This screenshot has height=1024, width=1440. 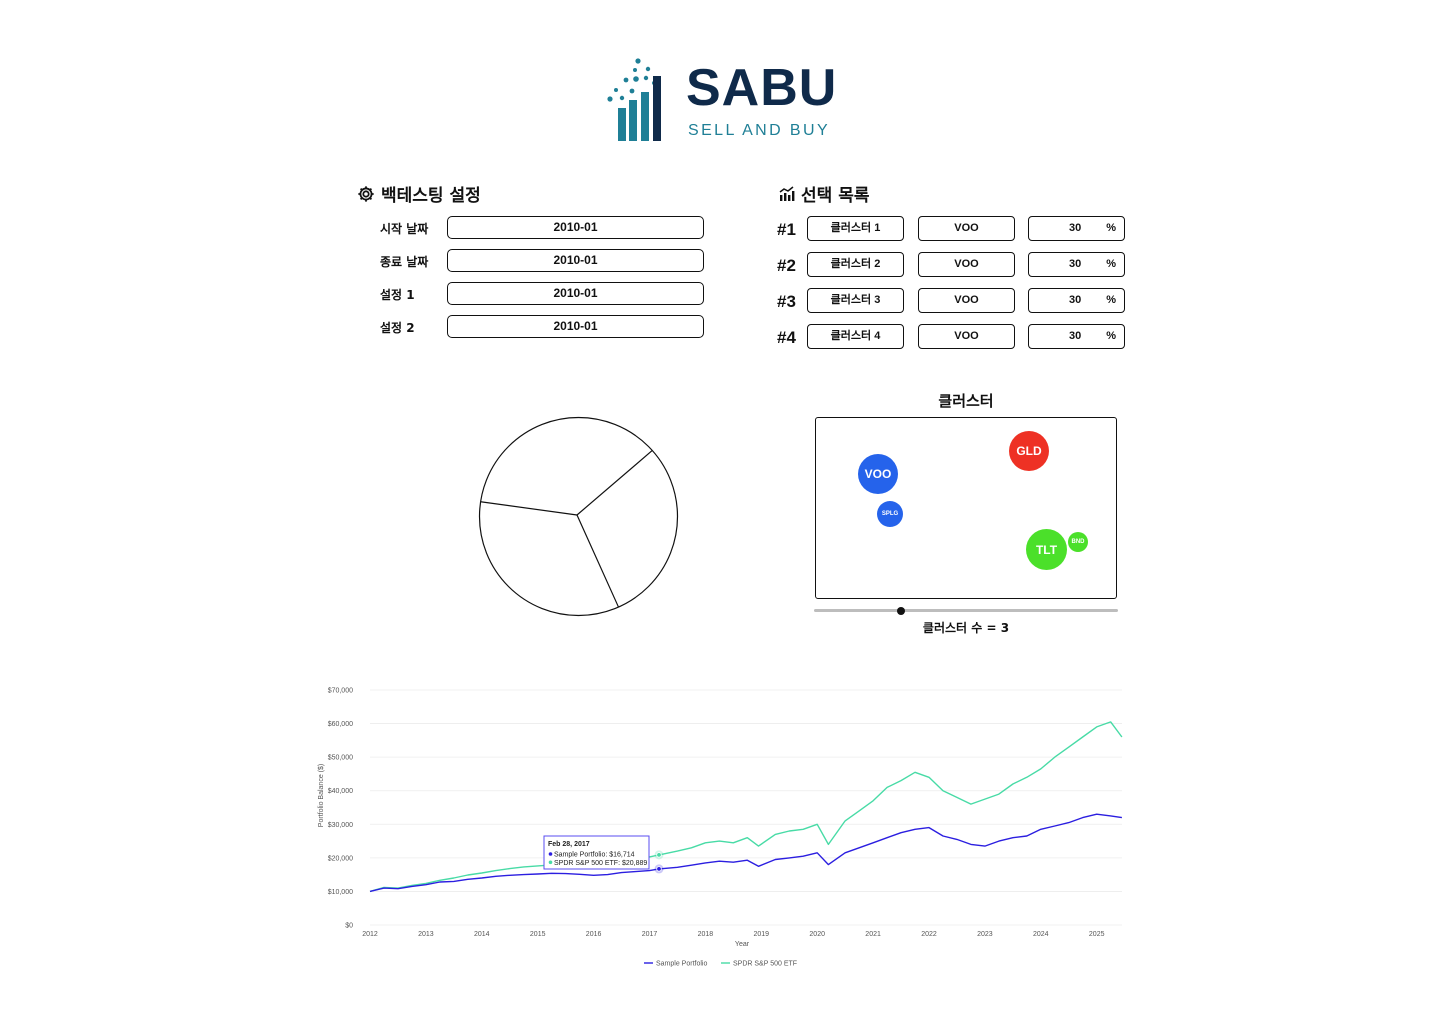 What do you see at coordinates (634, 99) in the screenshot?
I see `logo-mark-icon` at bounding box center [634, 99].